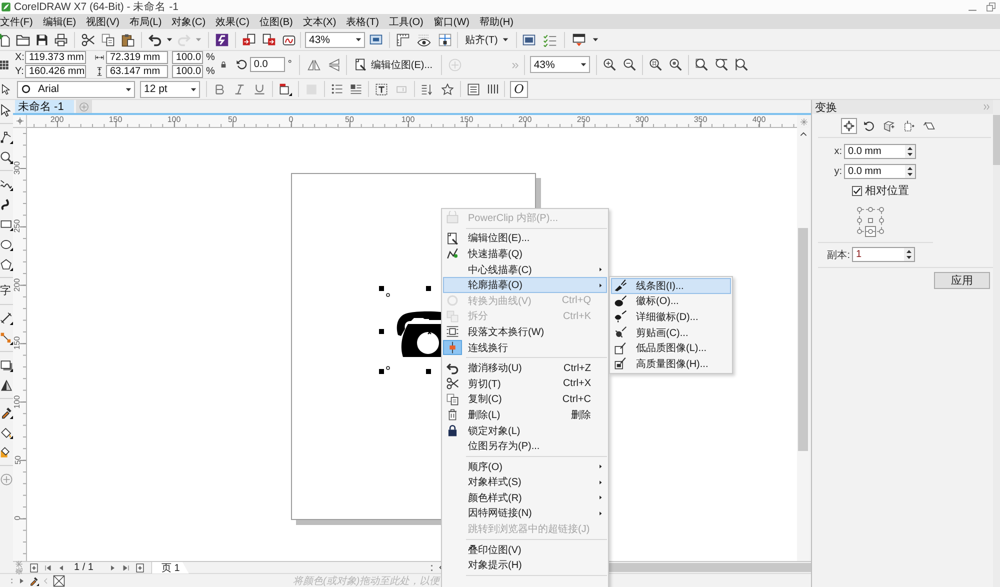 The image size is (1000, 587). What do you see at coordinates (525, 514) in the screenshot?
I see `menu-item: 因特网链接(N)` at bounding box center [525, 514].